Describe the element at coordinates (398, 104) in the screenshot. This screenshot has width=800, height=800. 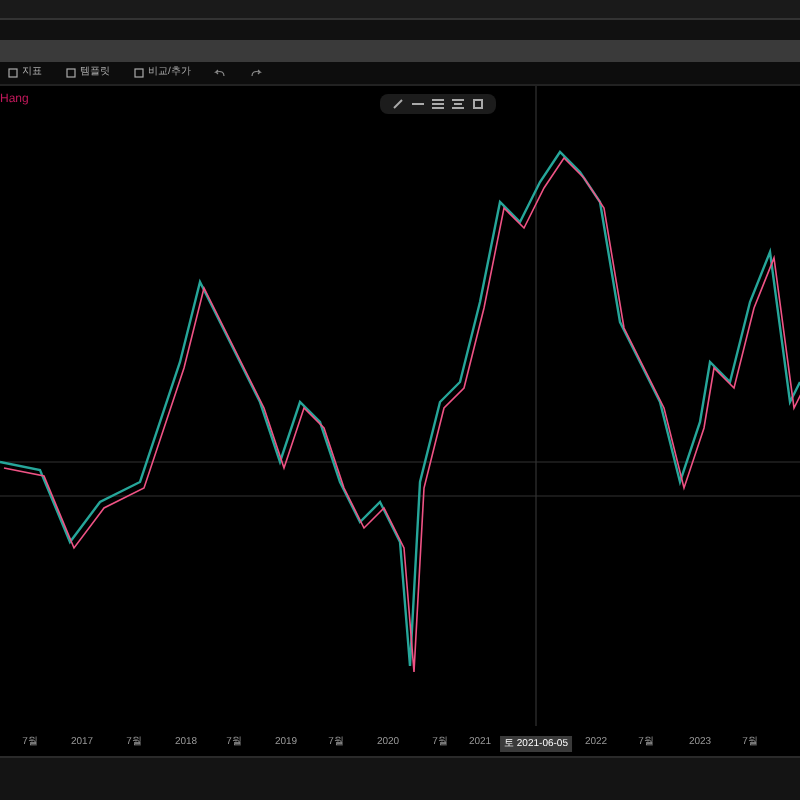
I see `line-tool-icon` at that location.